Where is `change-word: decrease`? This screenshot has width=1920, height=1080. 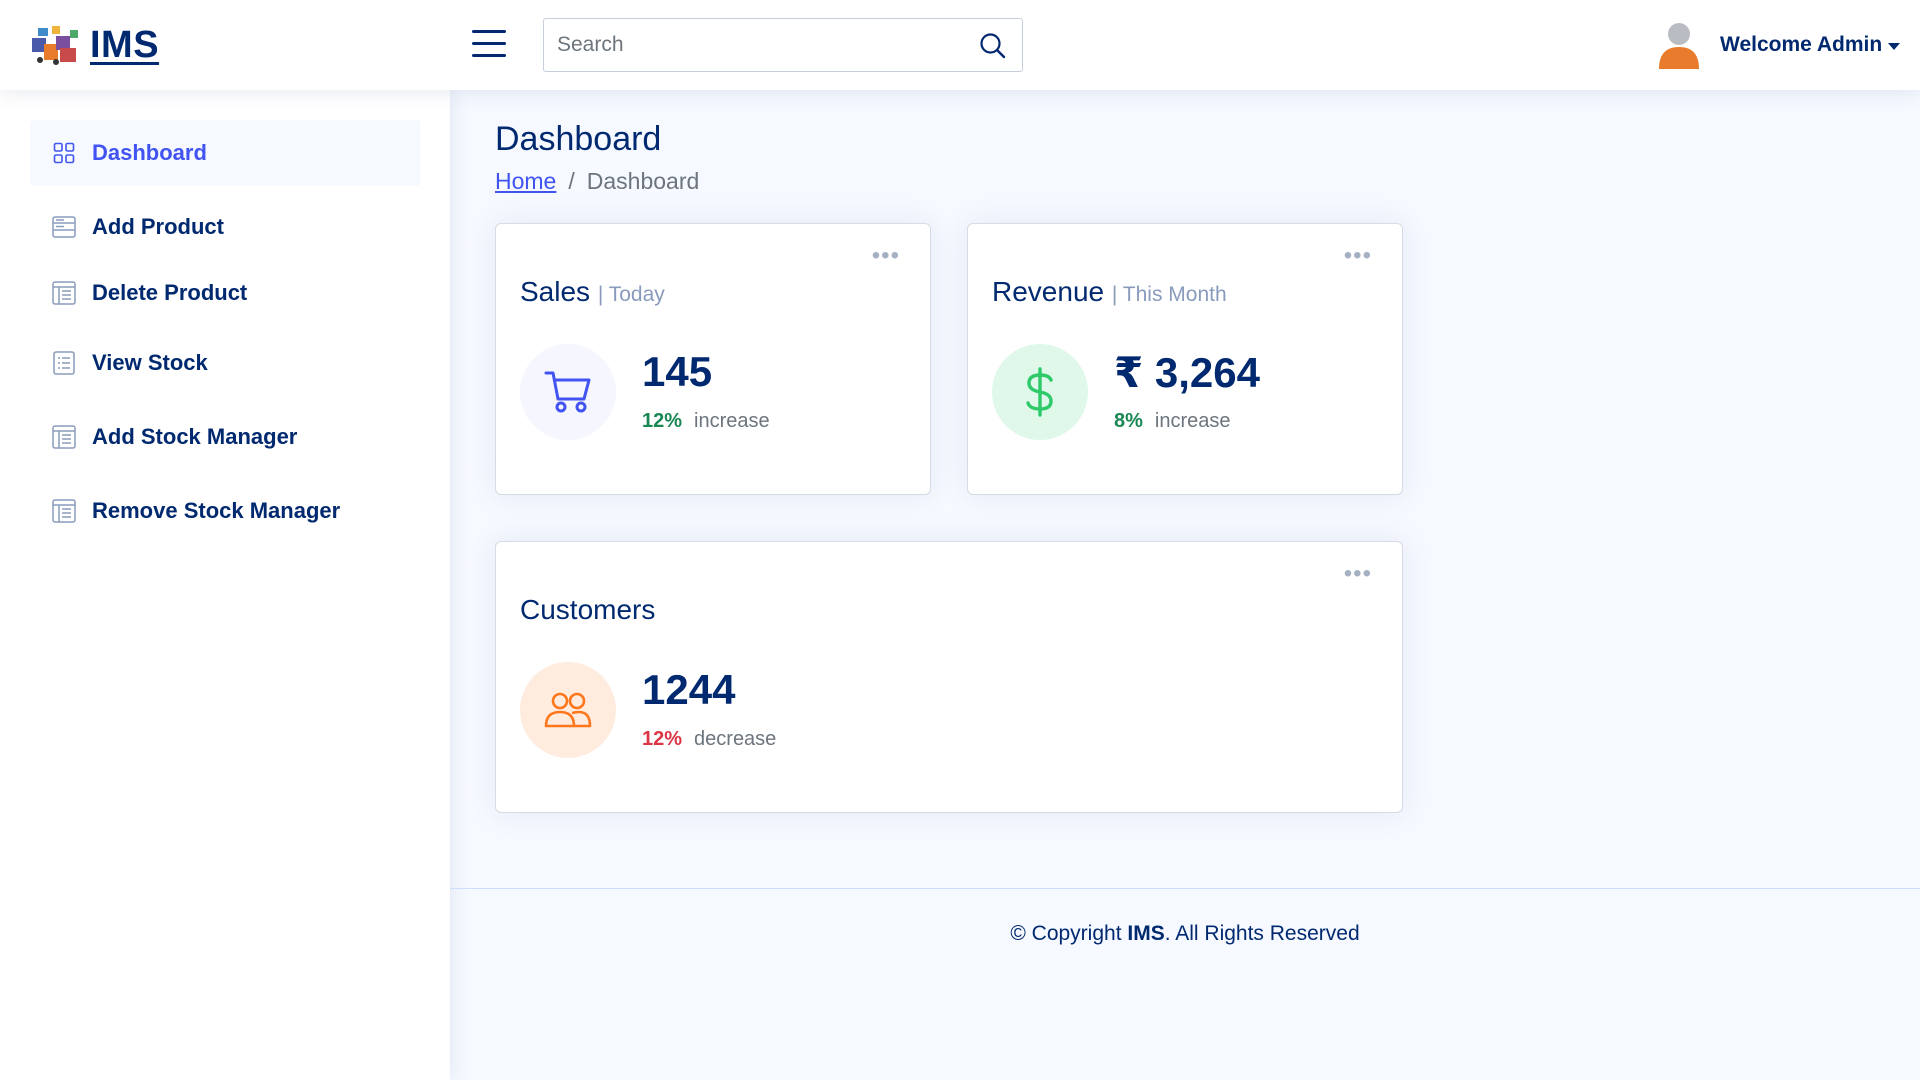
change-word: decrease is located at coordinates (735, 739).